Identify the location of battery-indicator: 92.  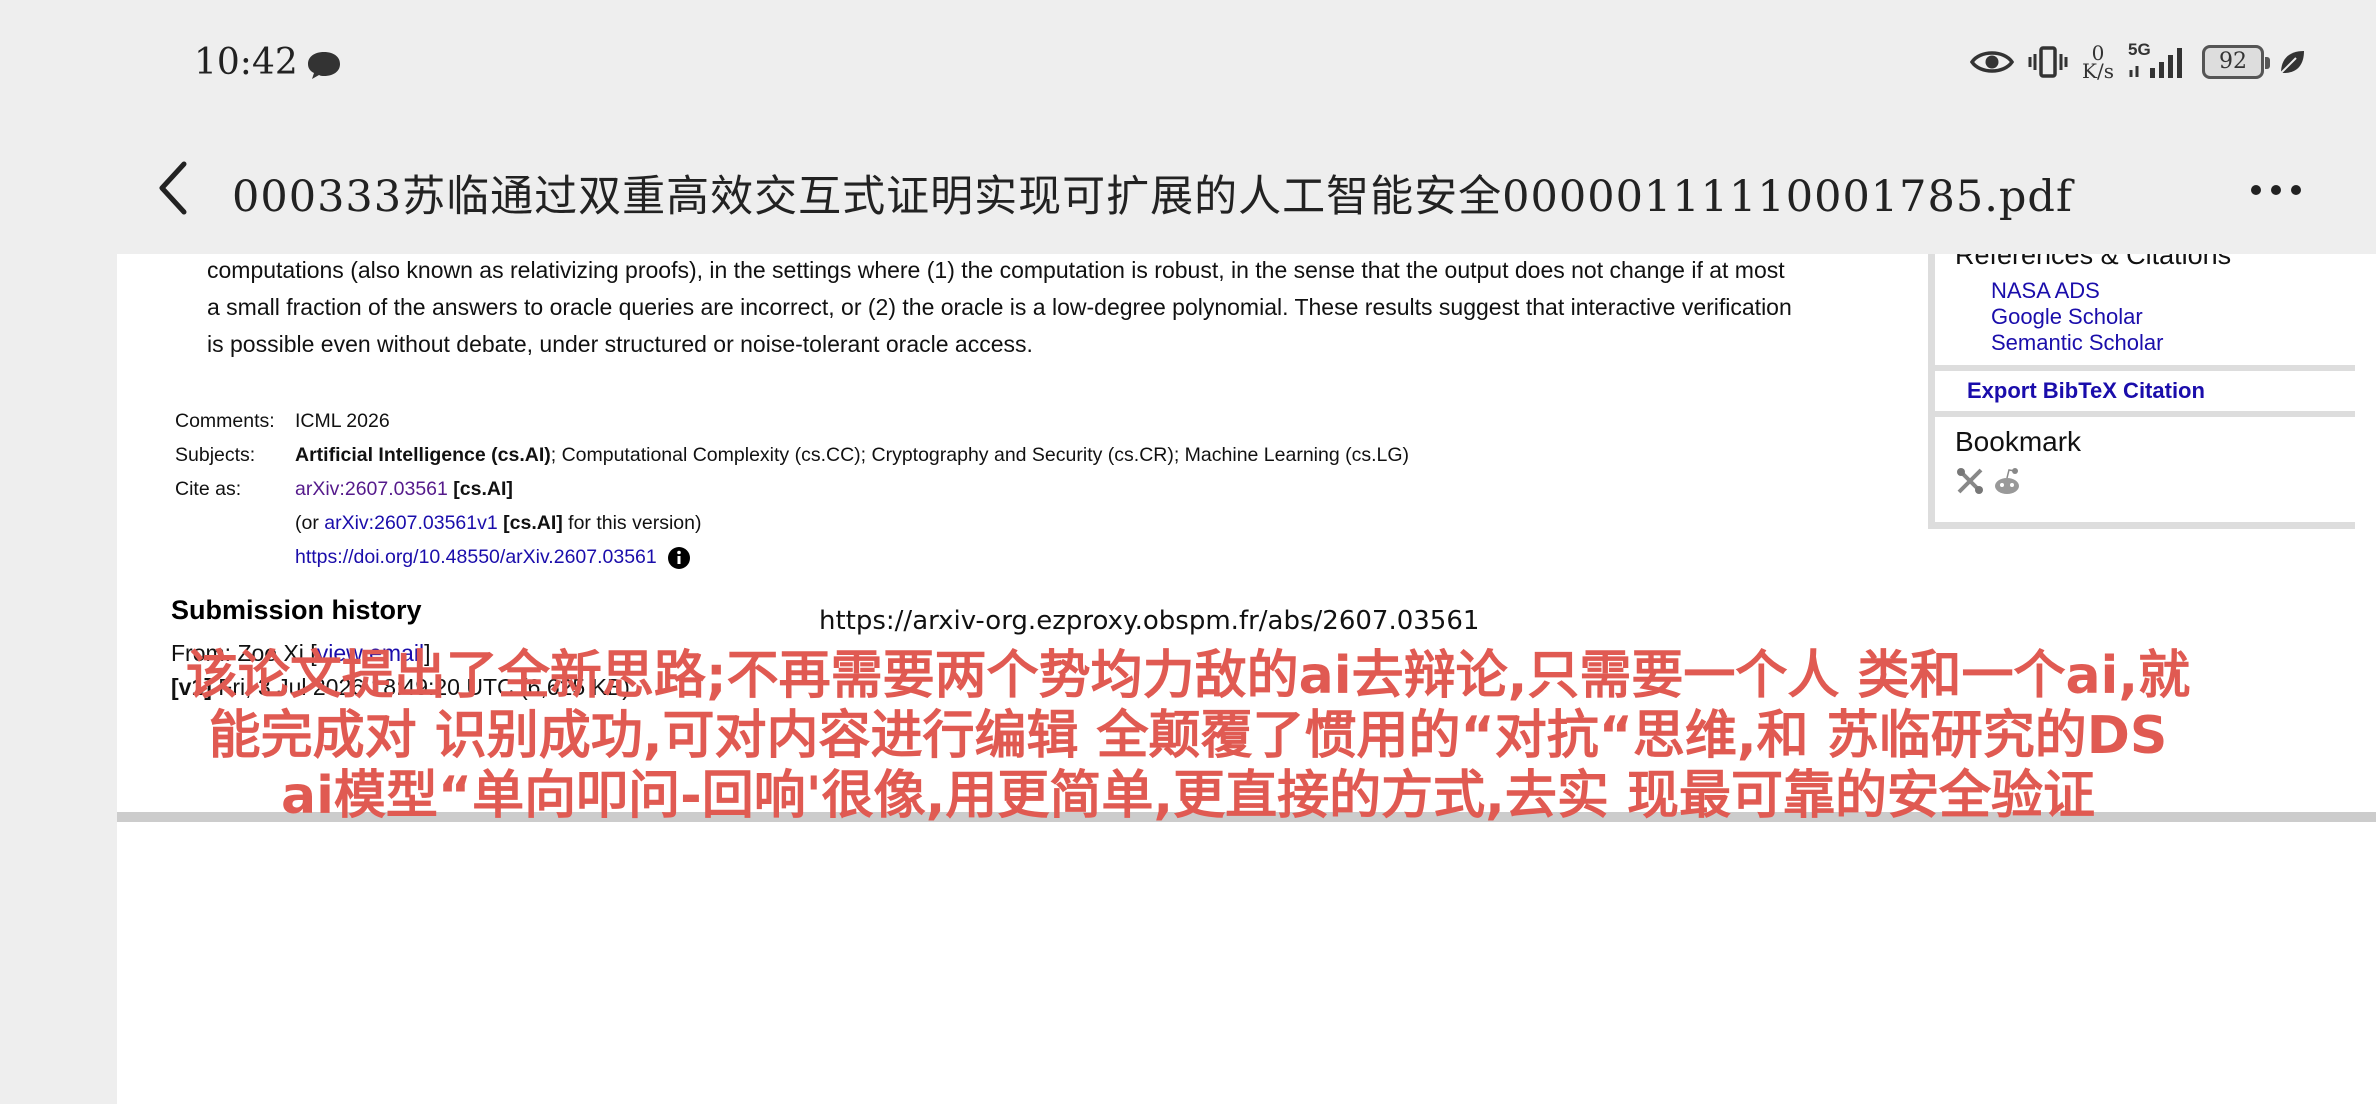
(2236, 62).